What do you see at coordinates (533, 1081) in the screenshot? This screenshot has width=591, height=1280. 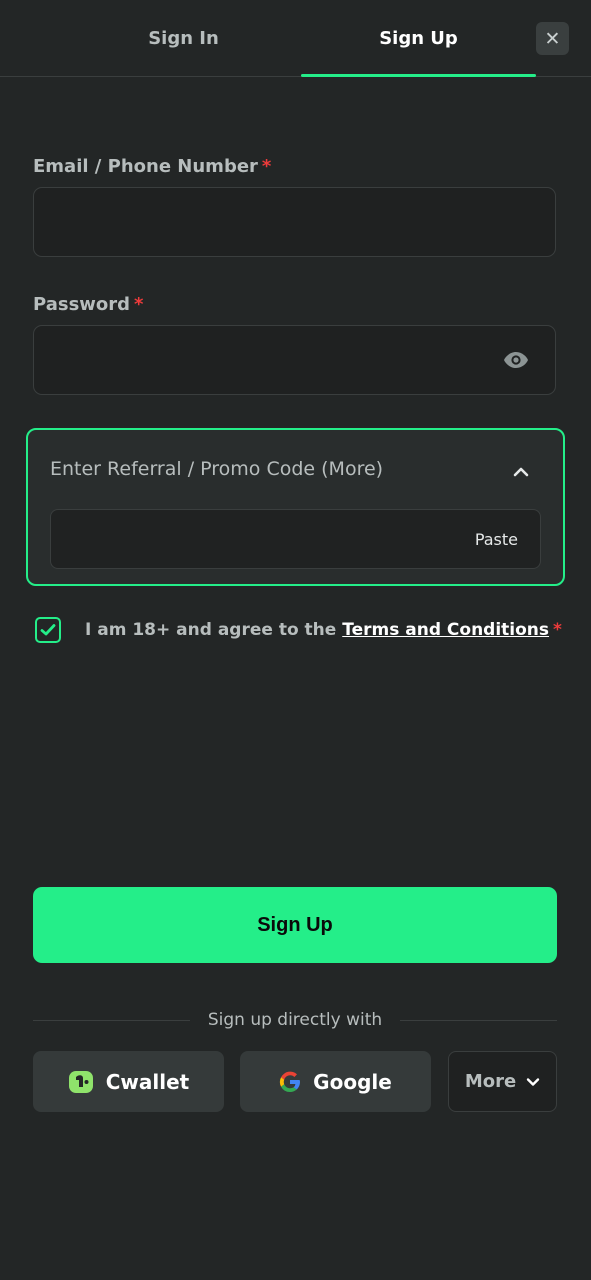 I see `chevron-down-icon` at bounding box center [533, 1081].